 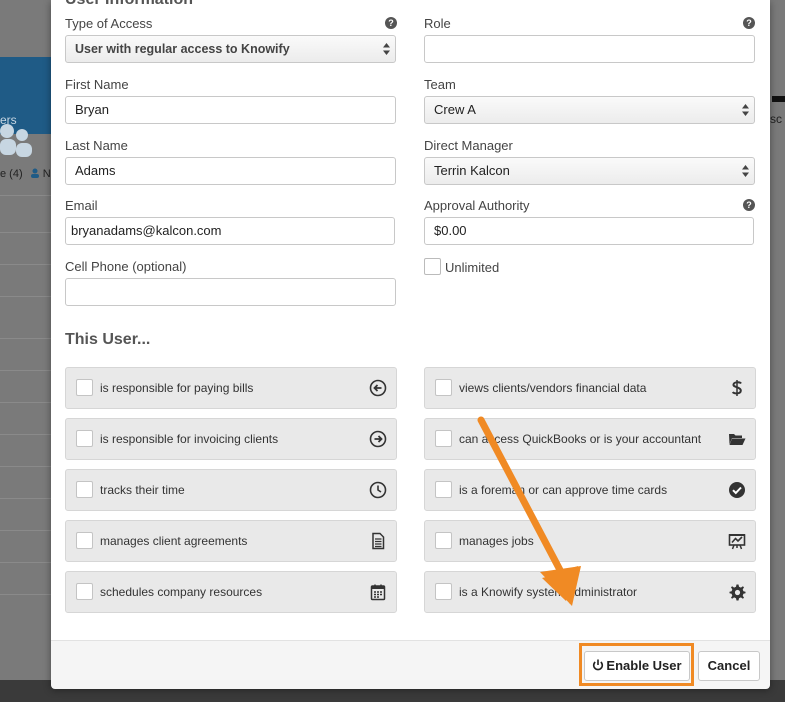 What do you see at coordinates (230, 171) in the screenshot?
I see `last-name-input: Adams` at bounding box center [230, 171].